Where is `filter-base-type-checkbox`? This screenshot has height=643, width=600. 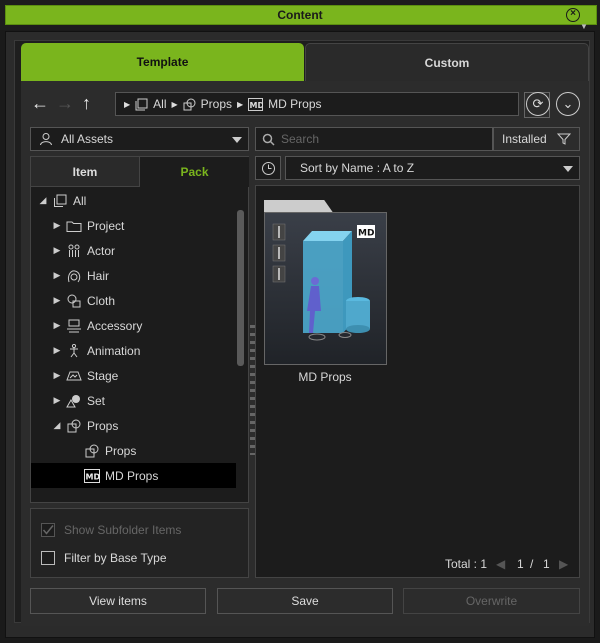 filter-base-type-checkbox is located at coordinates (48, 558).